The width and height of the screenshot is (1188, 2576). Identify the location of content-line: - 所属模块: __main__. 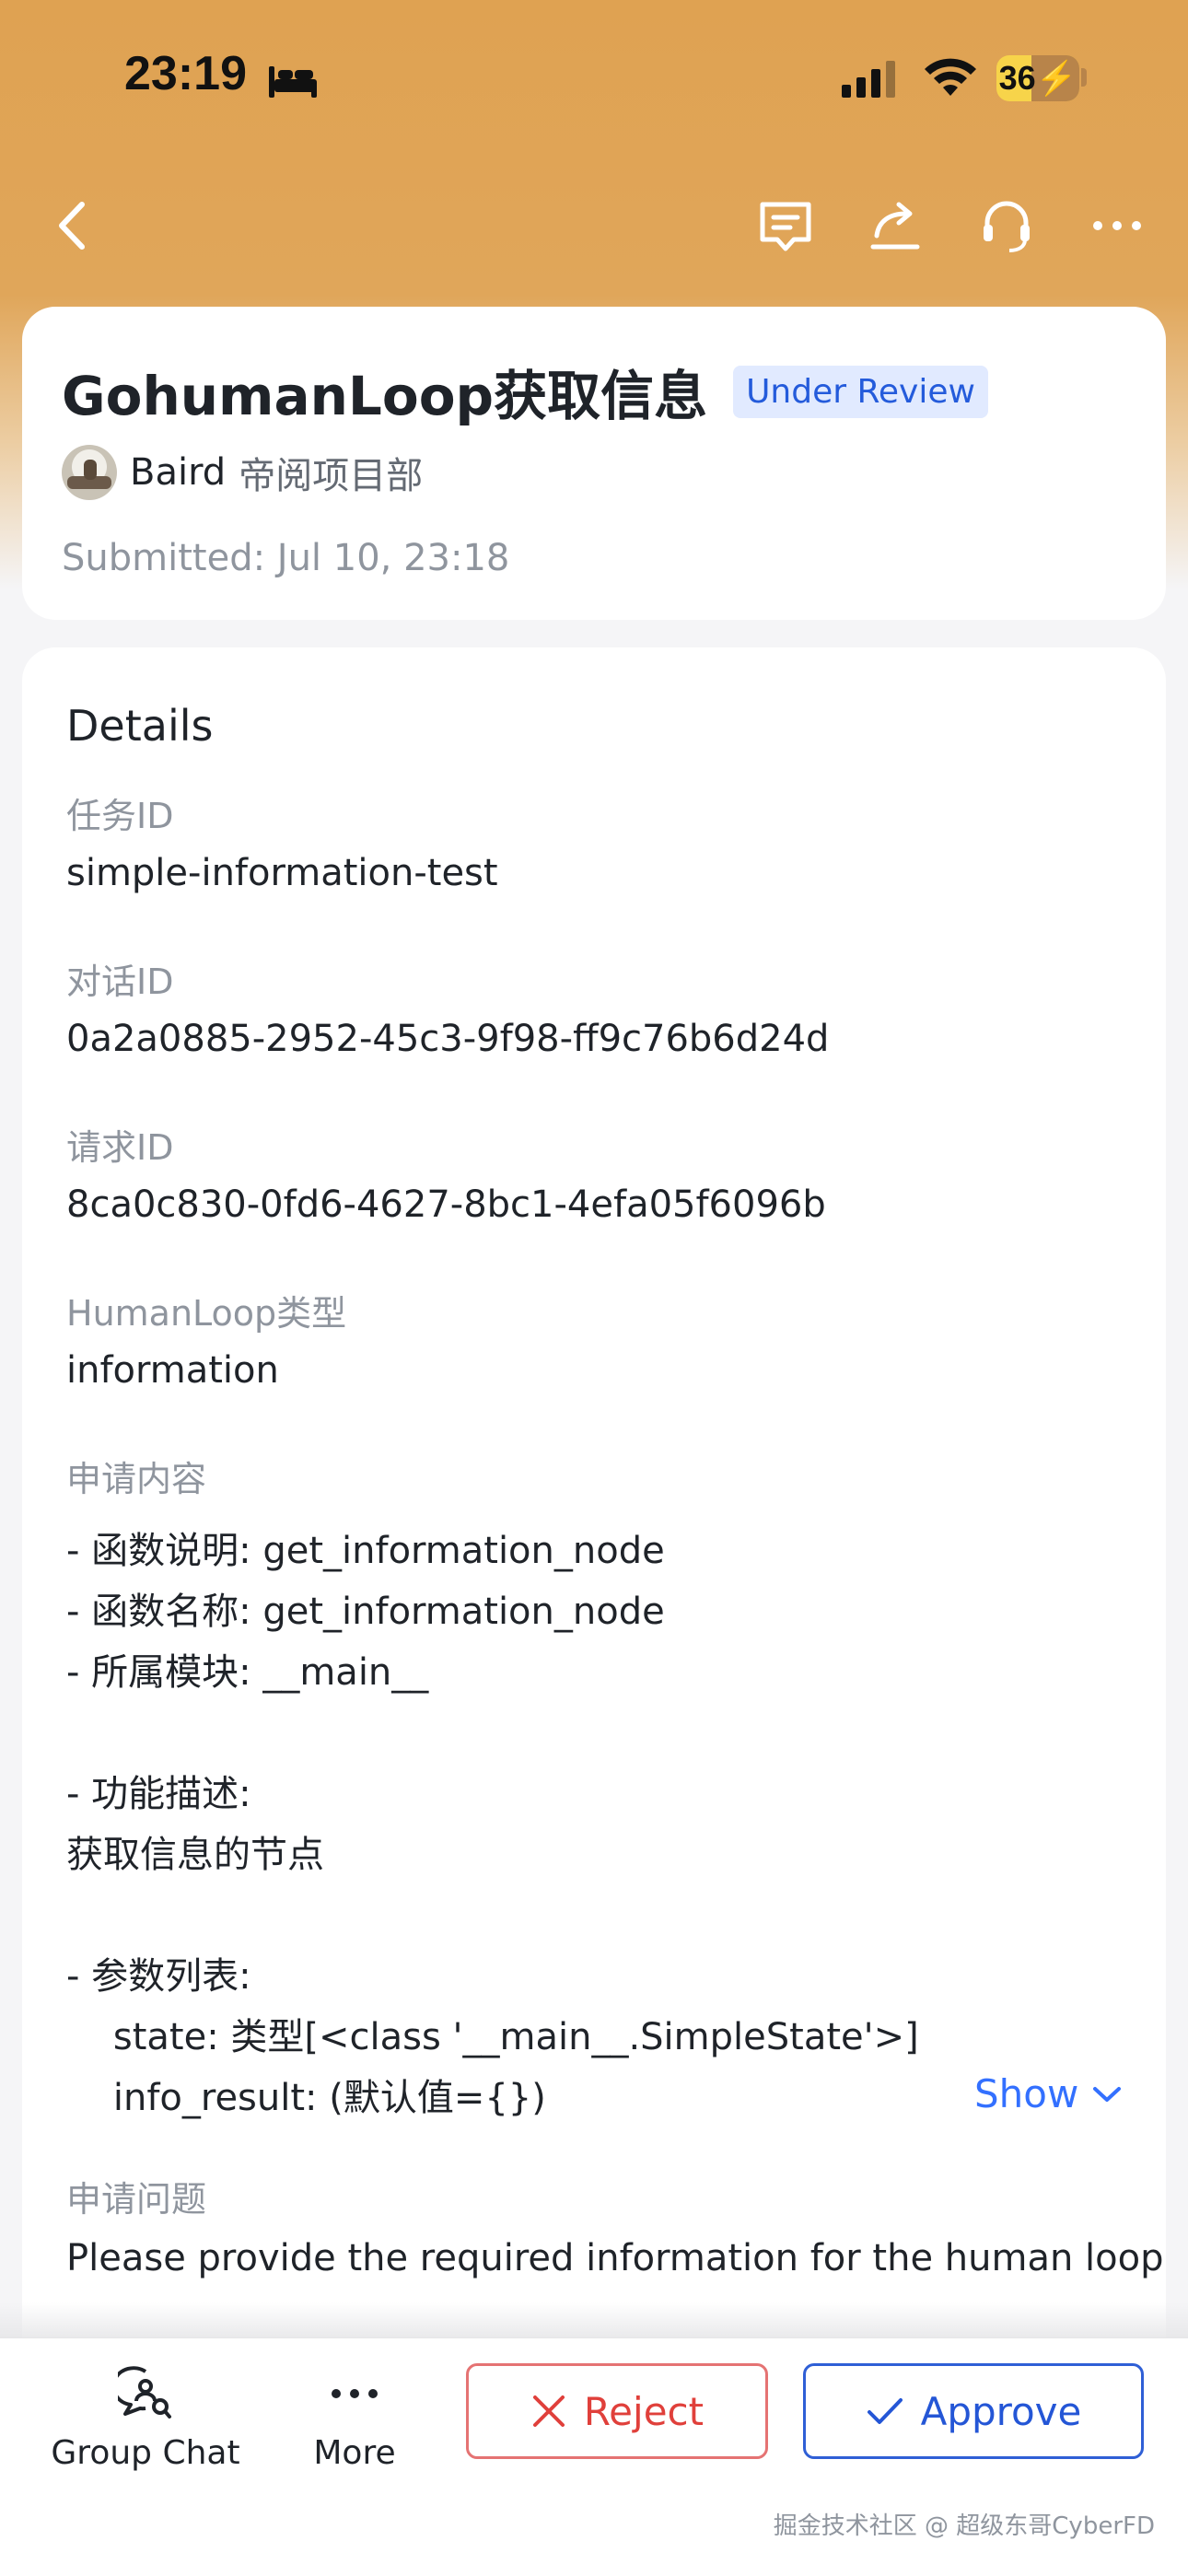
(247, 1672).